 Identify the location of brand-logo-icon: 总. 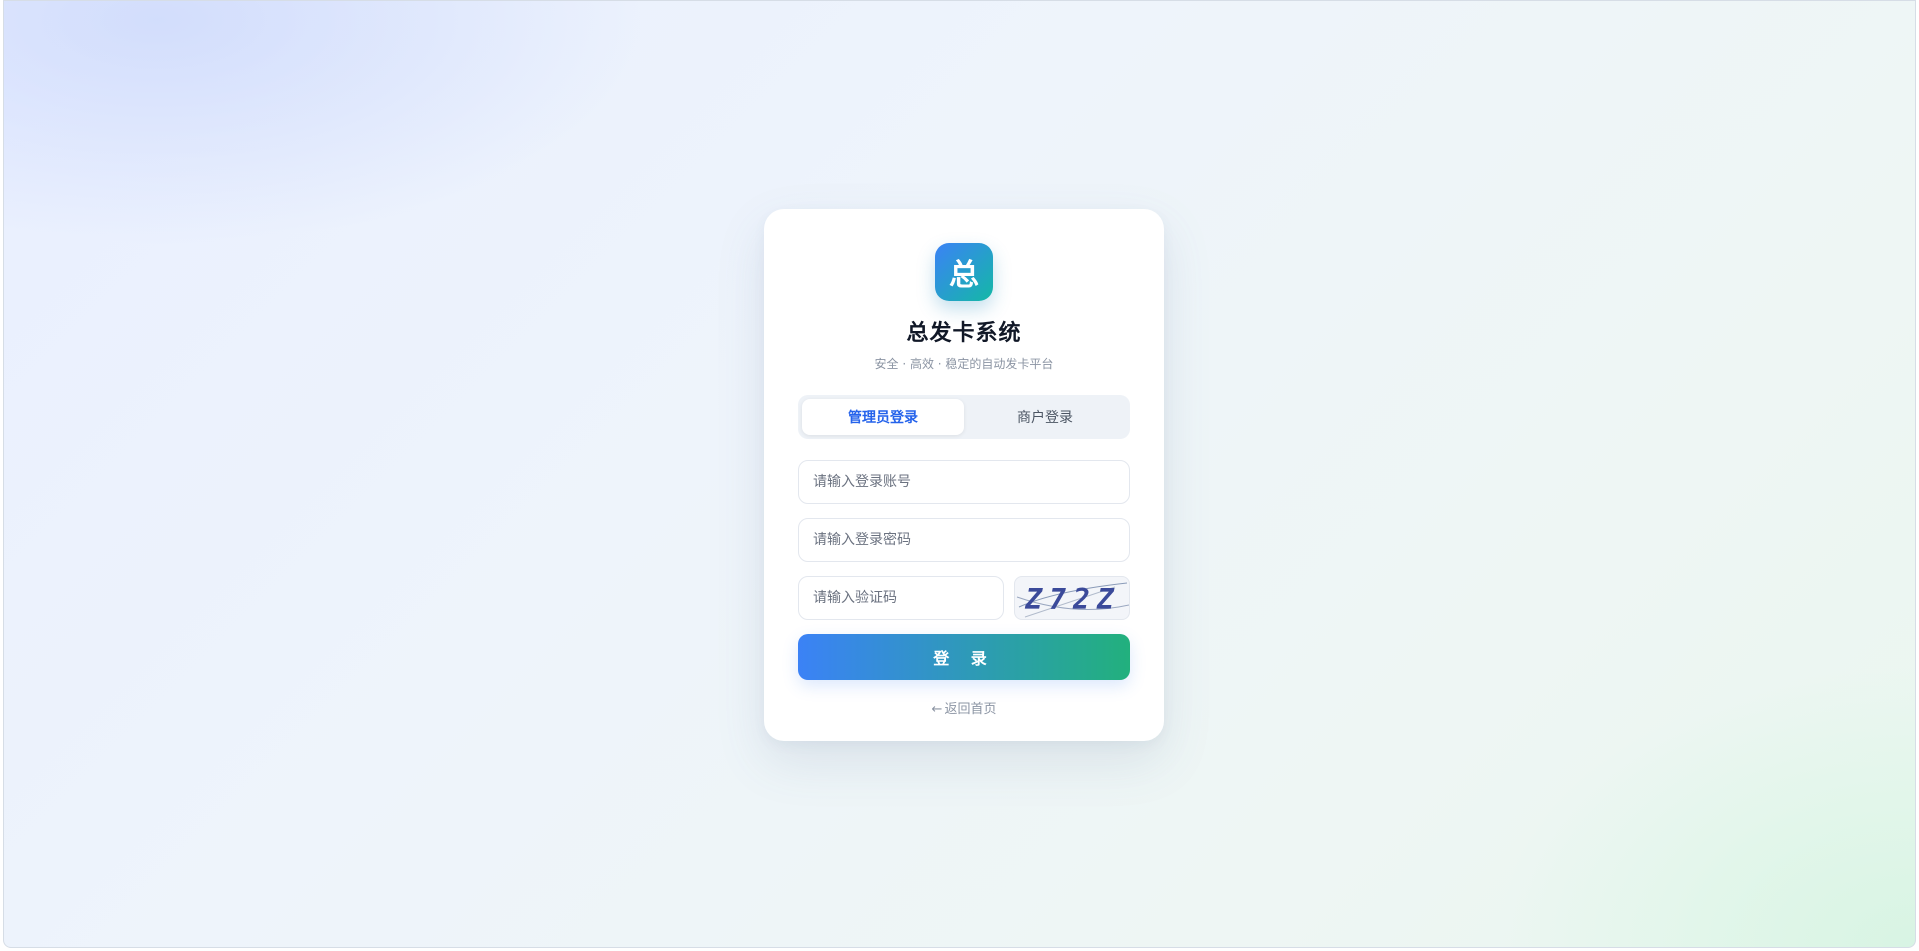
(964, 272).